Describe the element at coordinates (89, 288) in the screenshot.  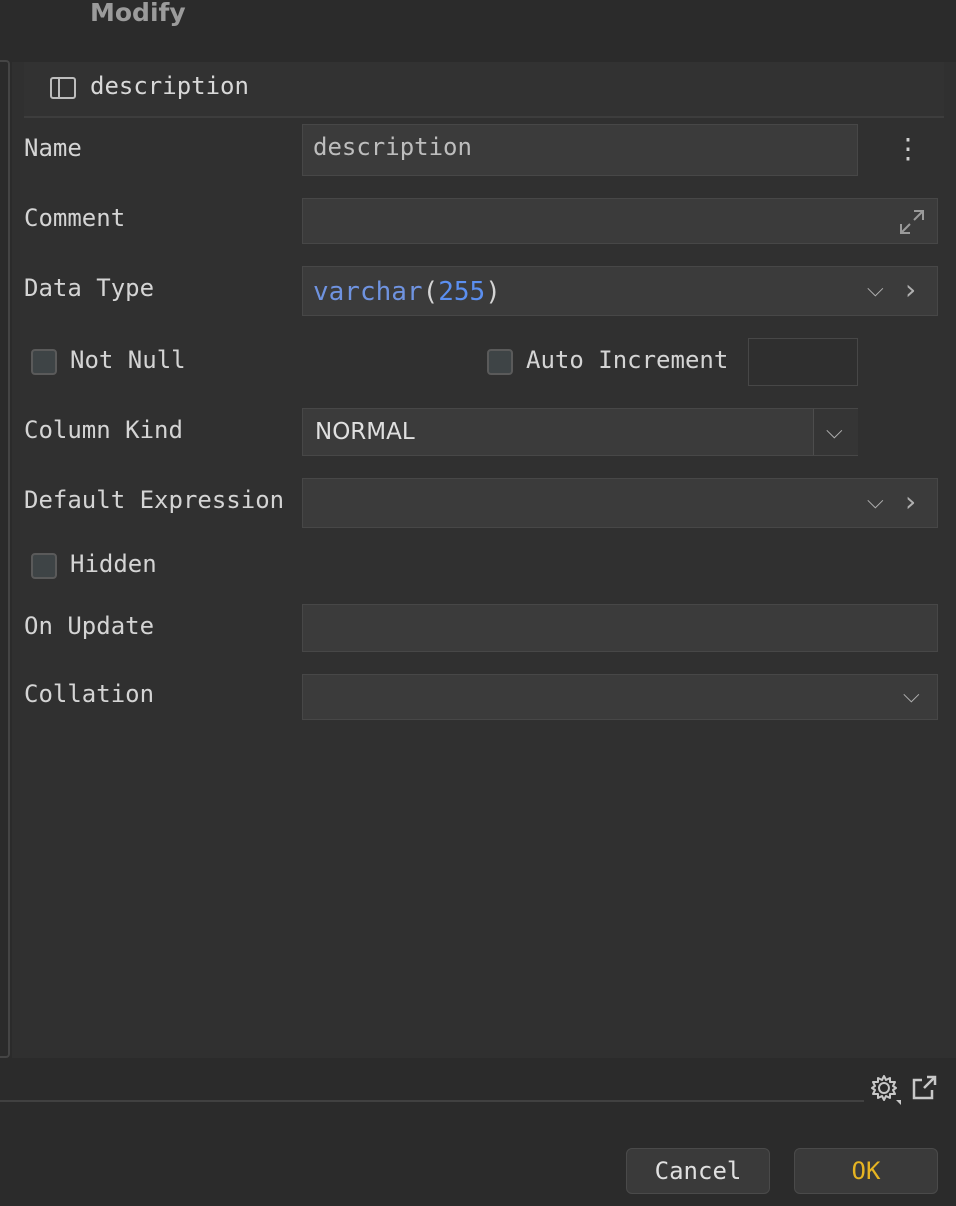
I see `data-type-label: Data Type` at that location.